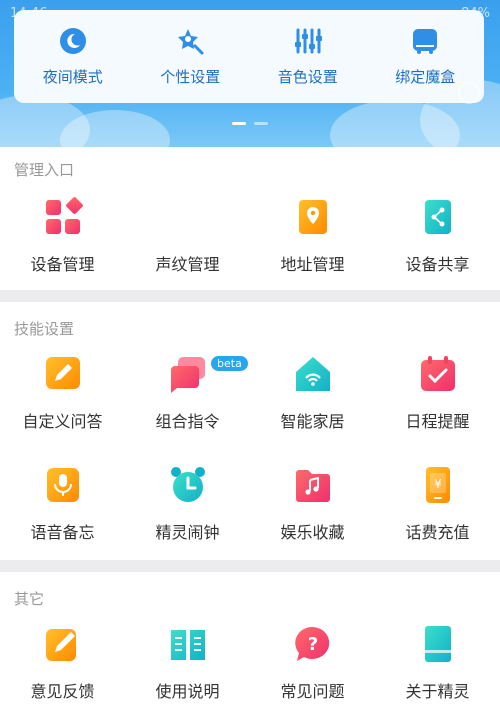 The width and height of the screenshot is (500, 711). I want to click on phone-recharge-button: ¥ 话费充值, so click(437, 504).